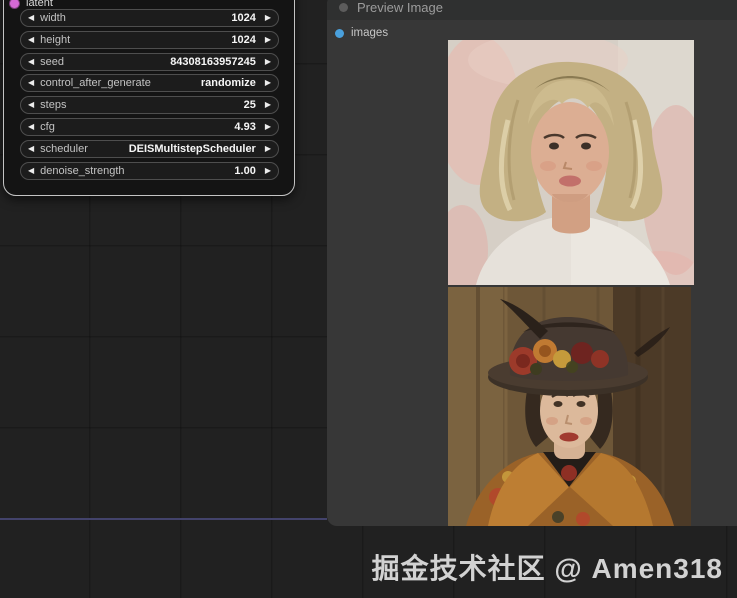 This screenshot has width=737, height=598. I want to click on images-input-slot: images, so click(361, 33).